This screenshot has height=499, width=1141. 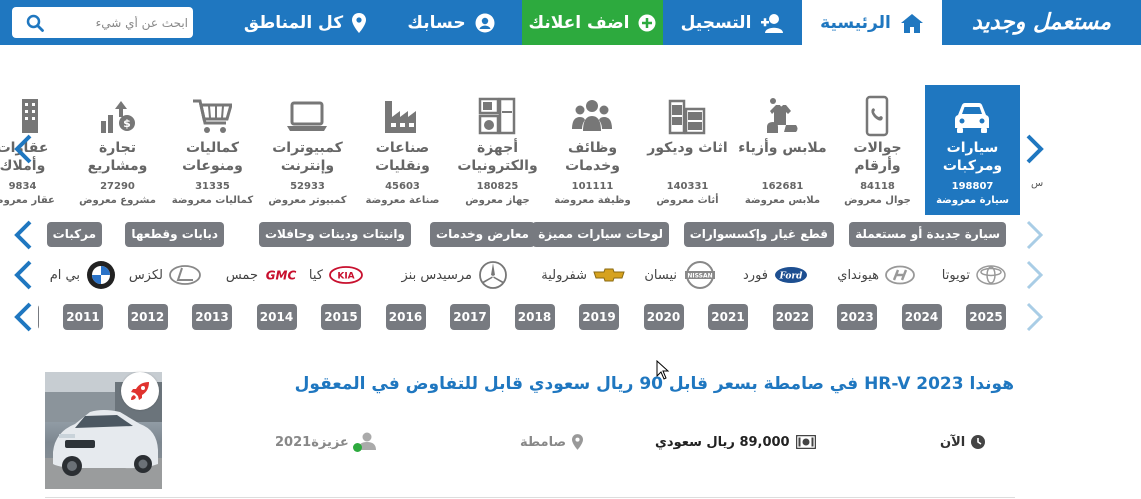 What do you see at coordinates (262, 275) in the screenshot?
I see `brand-gmc: GMC جمس` at bounding box center [262, 275].